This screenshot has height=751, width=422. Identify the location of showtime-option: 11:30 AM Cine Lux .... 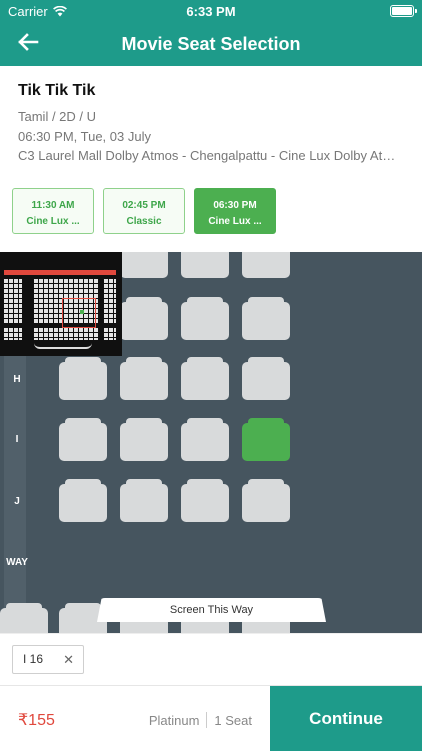
(53, 211).